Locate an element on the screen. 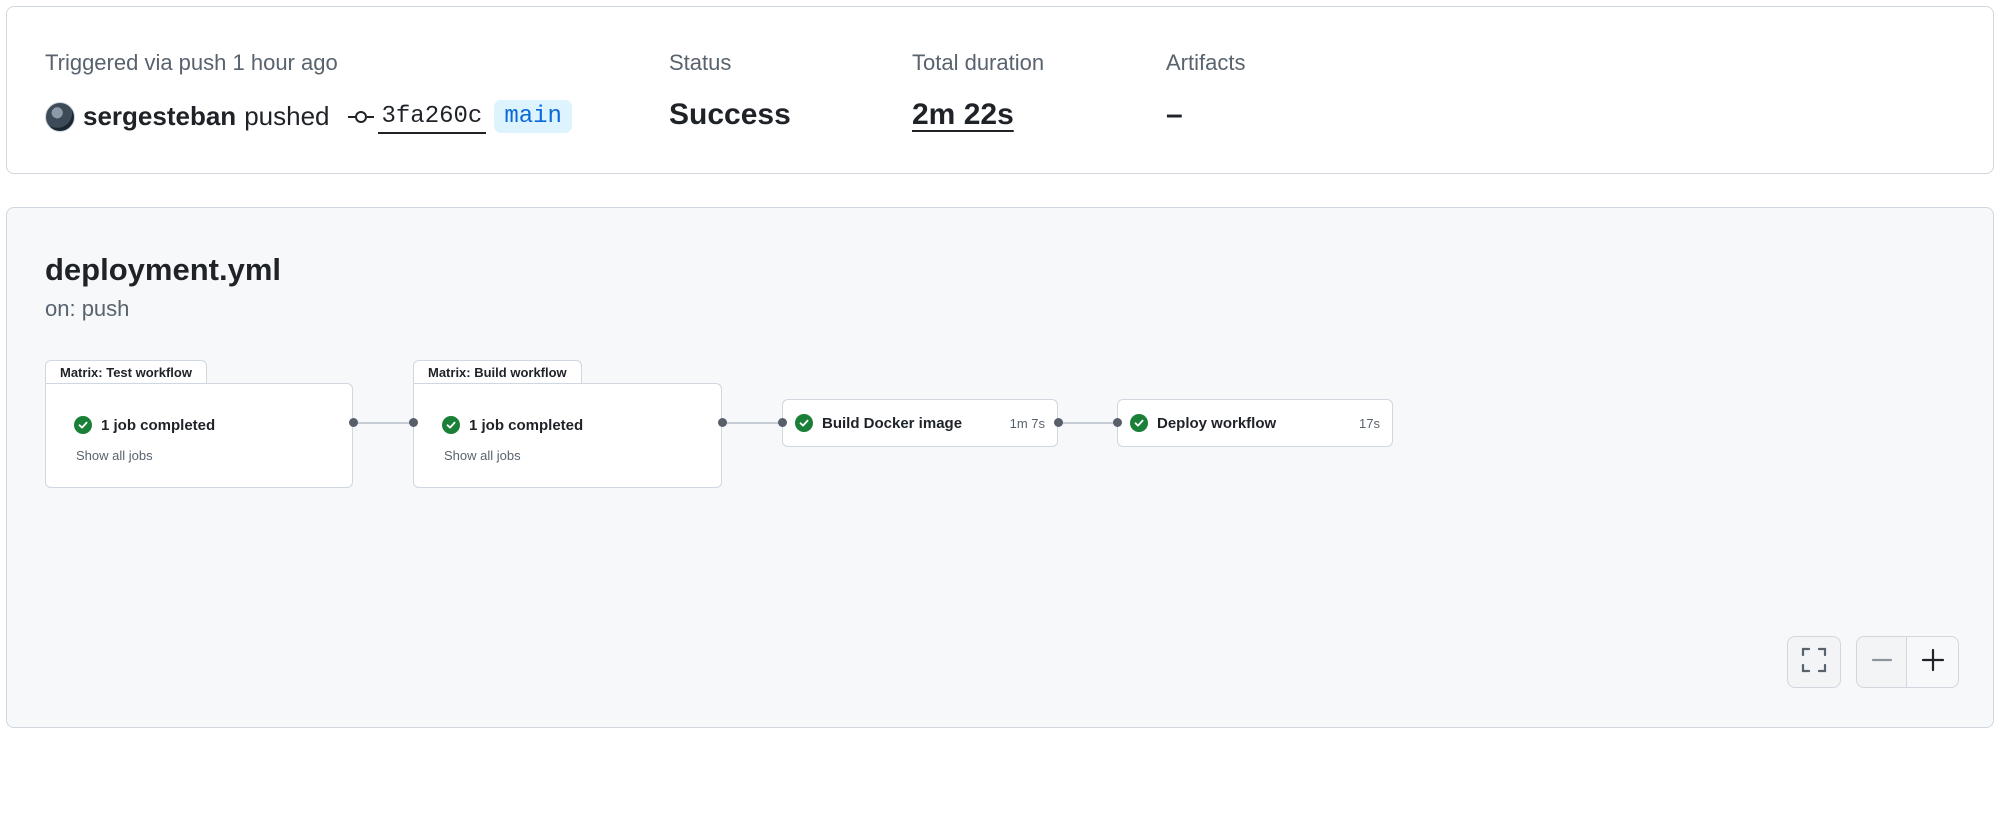 This screenshot has height=823, width=2000. zoom-in-button is located at coordinates (1932, 662).